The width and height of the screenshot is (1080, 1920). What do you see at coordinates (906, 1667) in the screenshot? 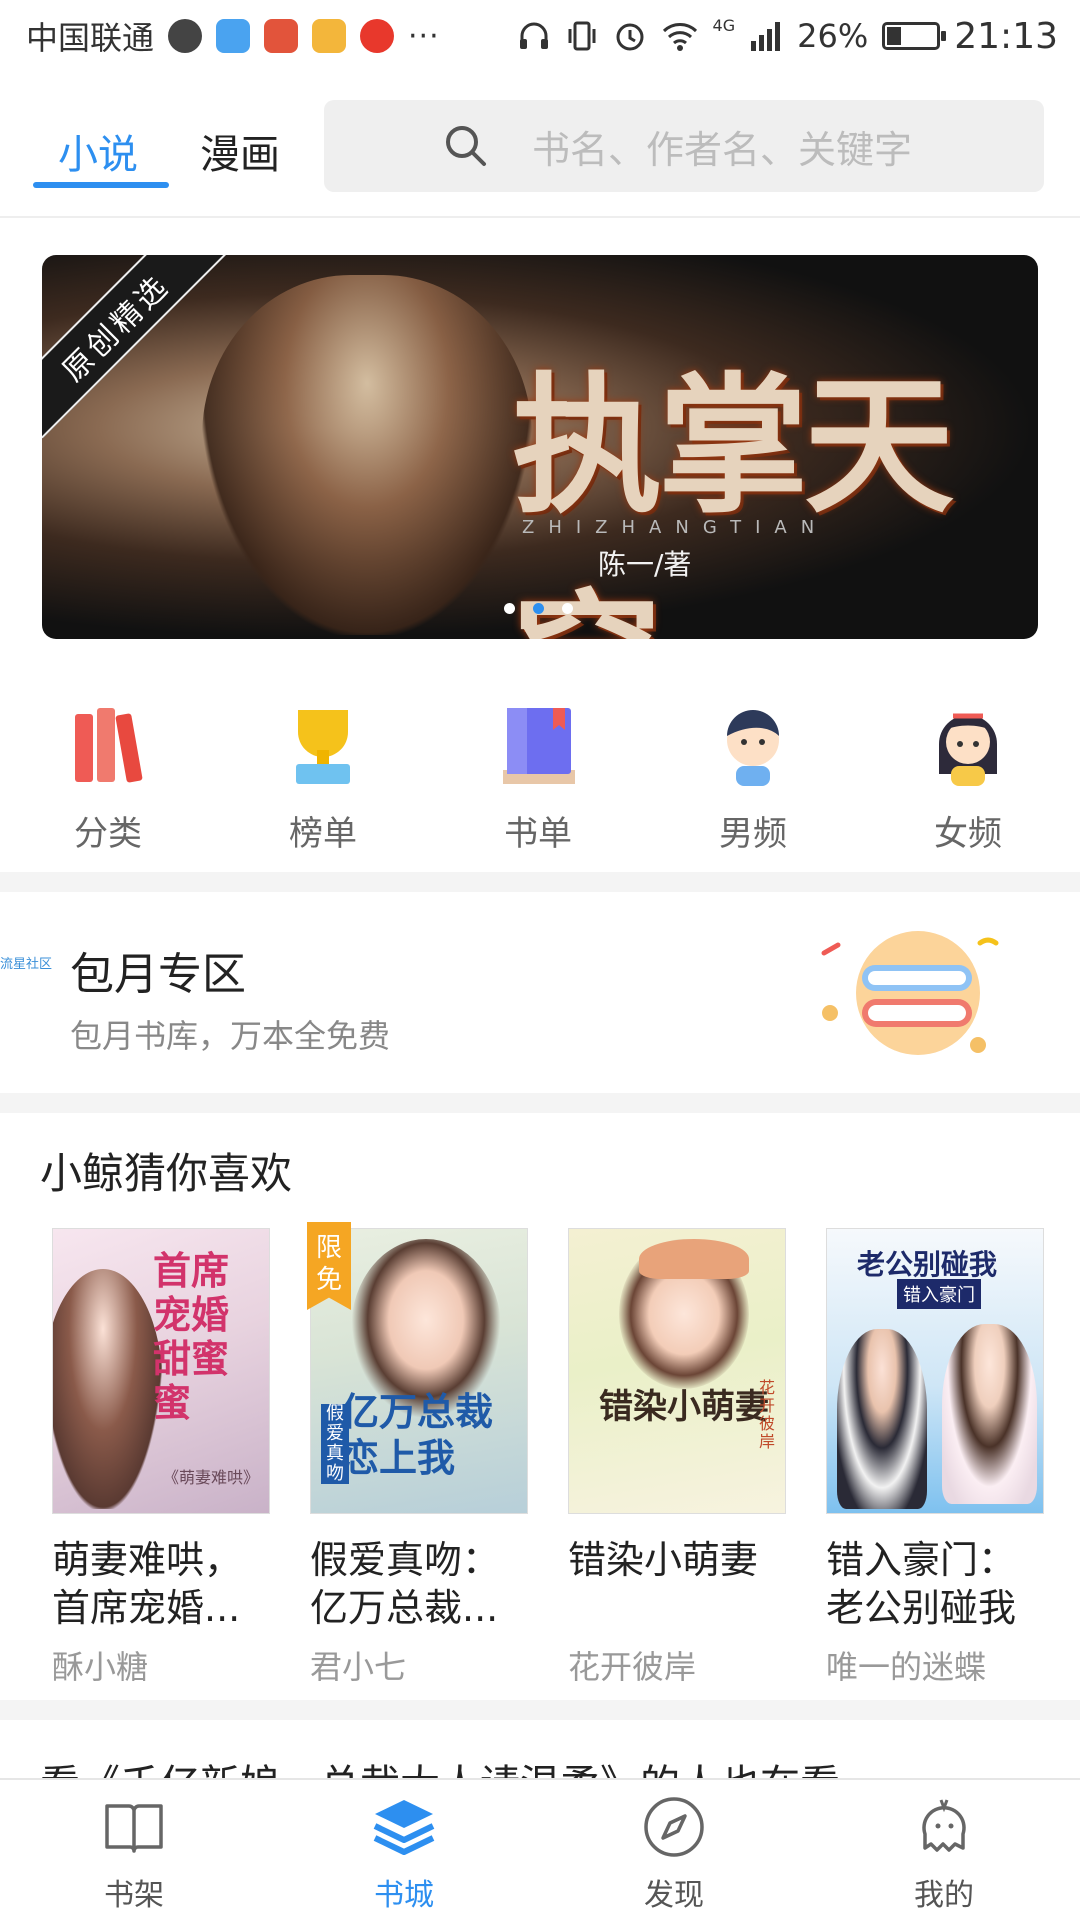
I see `book-author: 唯一的迷蝶` at bounding box center [906, 1667].